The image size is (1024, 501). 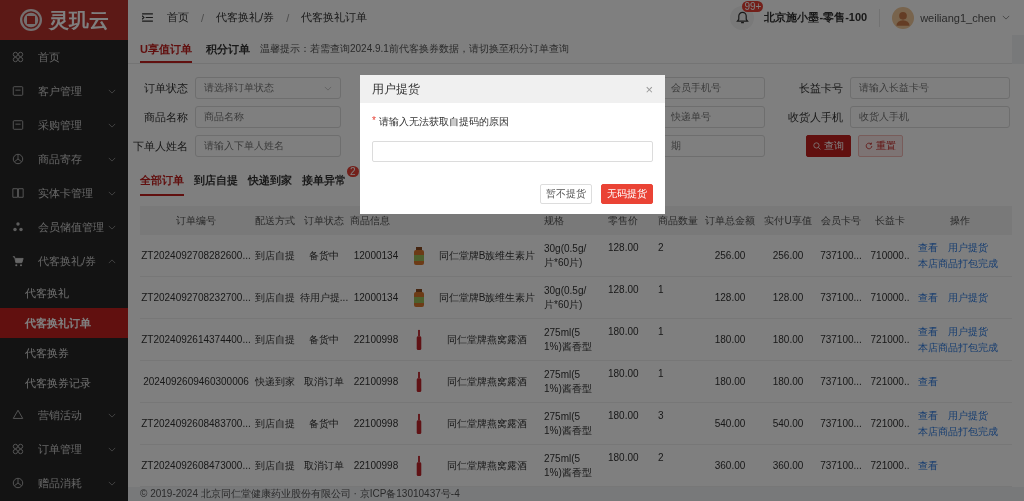 What do you see at coordinates (815, 117) in the screenshot?
I see `field-label: 收货人手机` at bounding box center [815, 117].